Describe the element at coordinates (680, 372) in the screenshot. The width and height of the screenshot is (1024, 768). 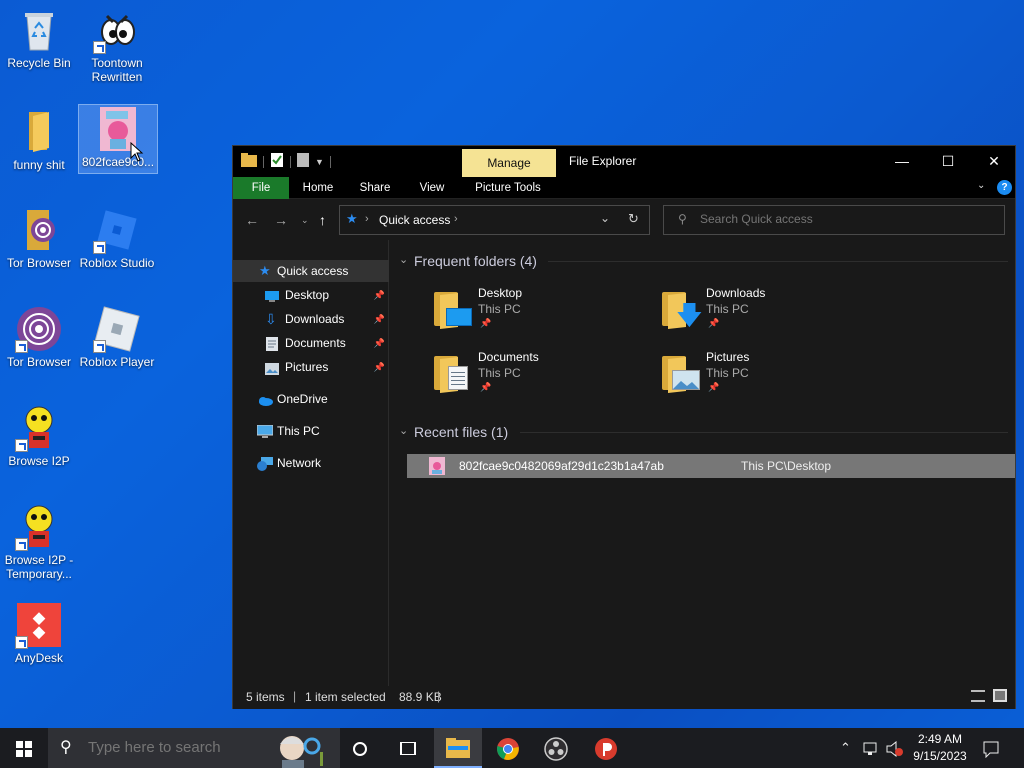
I see `pictures-folder-icon` at that location.